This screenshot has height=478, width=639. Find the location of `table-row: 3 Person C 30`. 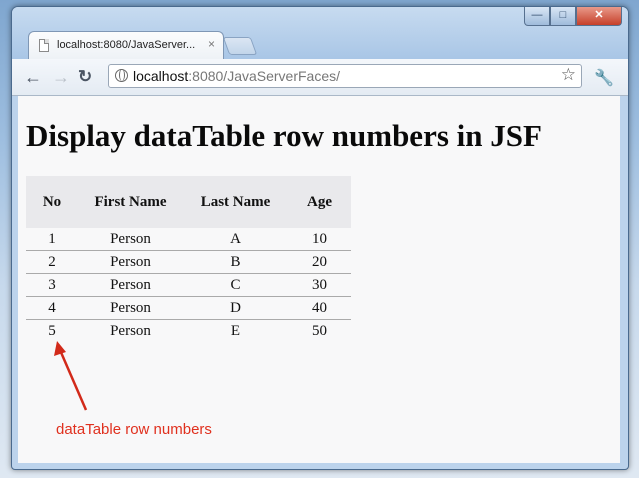

table-row: 3 Person C 30 is located at coordinates (188, 285).